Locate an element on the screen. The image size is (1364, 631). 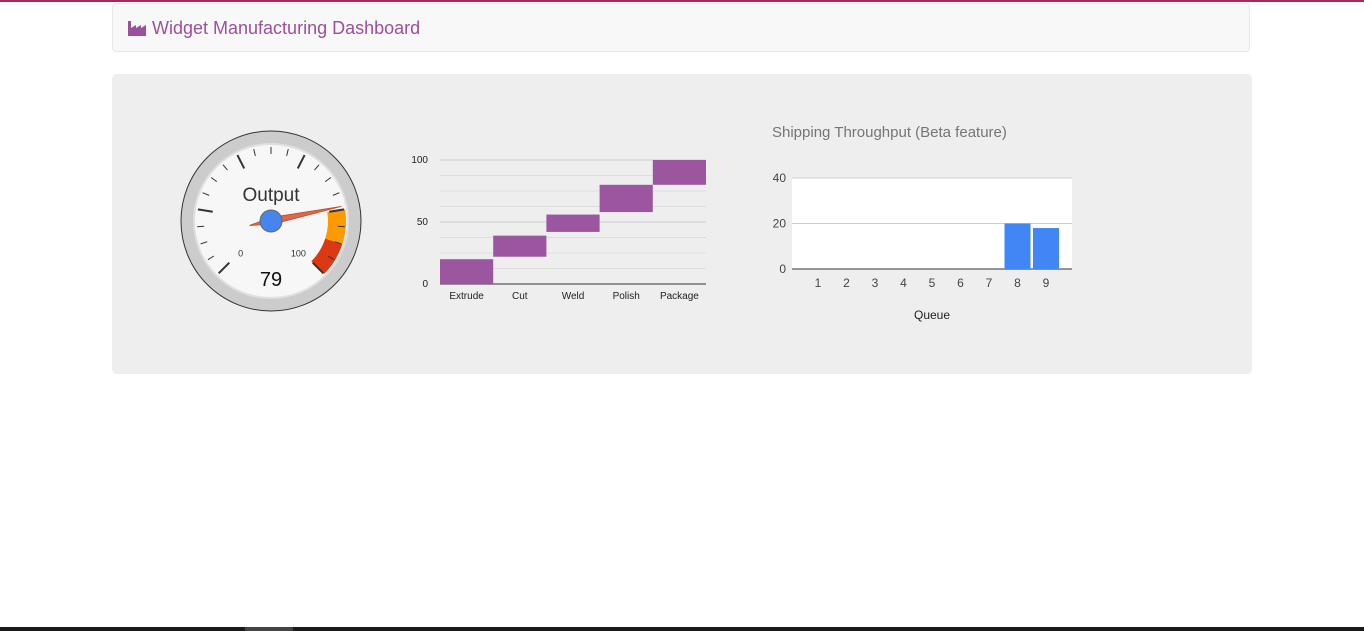
wf-x-tick-label: Weld is located at coordinates (573, 296).